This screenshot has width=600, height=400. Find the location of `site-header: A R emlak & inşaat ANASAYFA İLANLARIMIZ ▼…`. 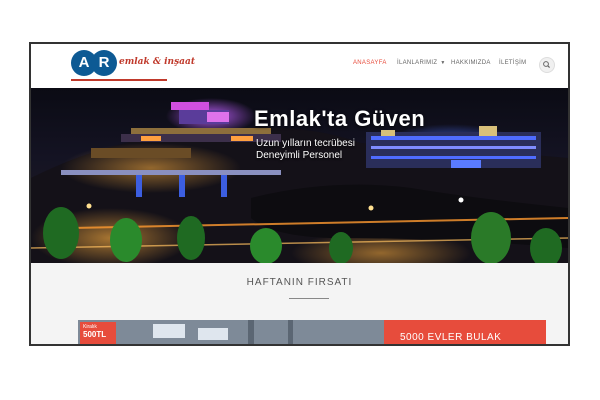

site-header: A R emlak & inşaat ANASAYFA İLANLARIMIZ ▼… is located at coordinates (299, 66).